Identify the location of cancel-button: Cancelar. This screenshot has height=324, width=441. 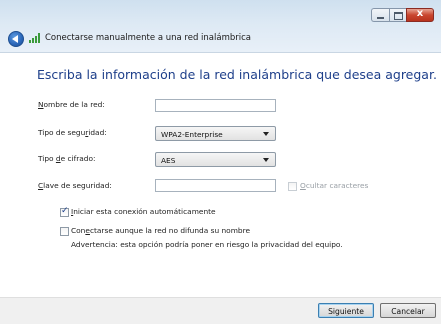
(408, 310).